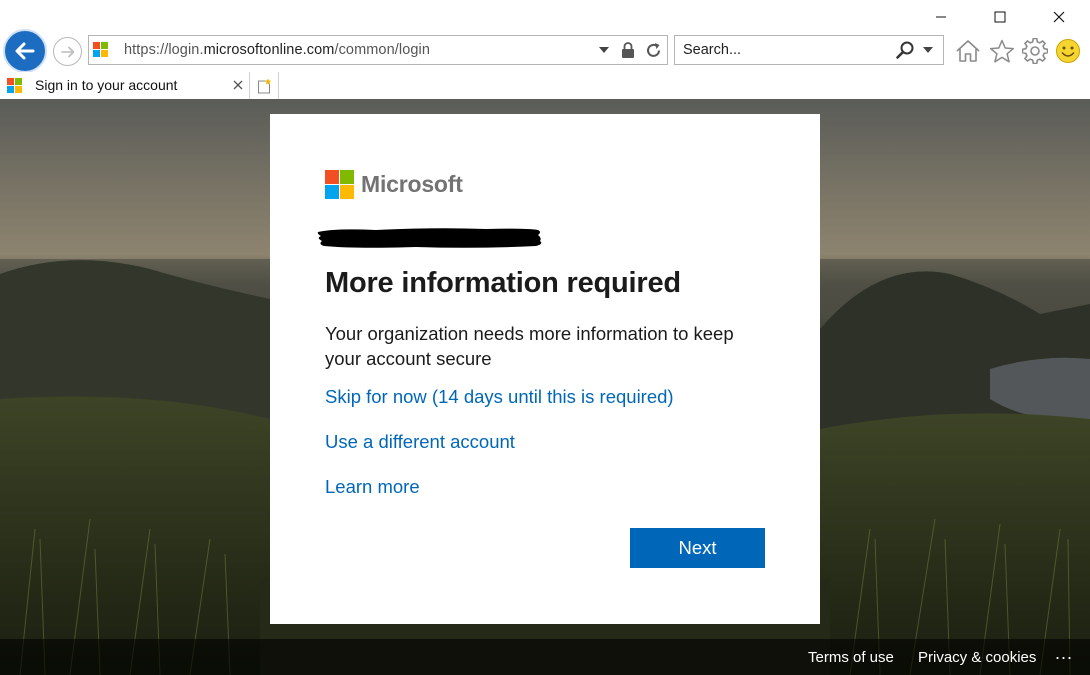 This screenshot has width=1090, height=675. Describe the element at coordinates (106, 85) in the screenshot. I see `tab-title: Sign in to your account` at that location.